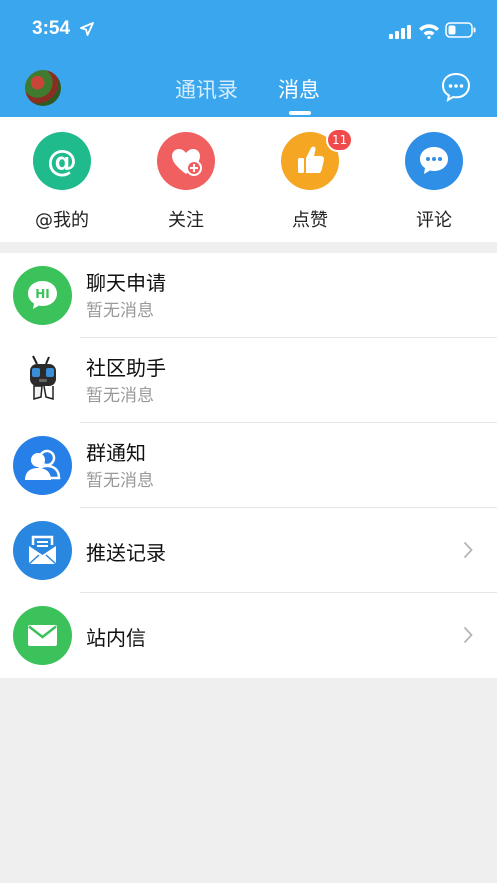 The width and height of the screenshot is (497, 883). What do you see at coordinates (186, 161) in the screenshot?
I see `heart-plus-icon` at bounding box center [186, 161].